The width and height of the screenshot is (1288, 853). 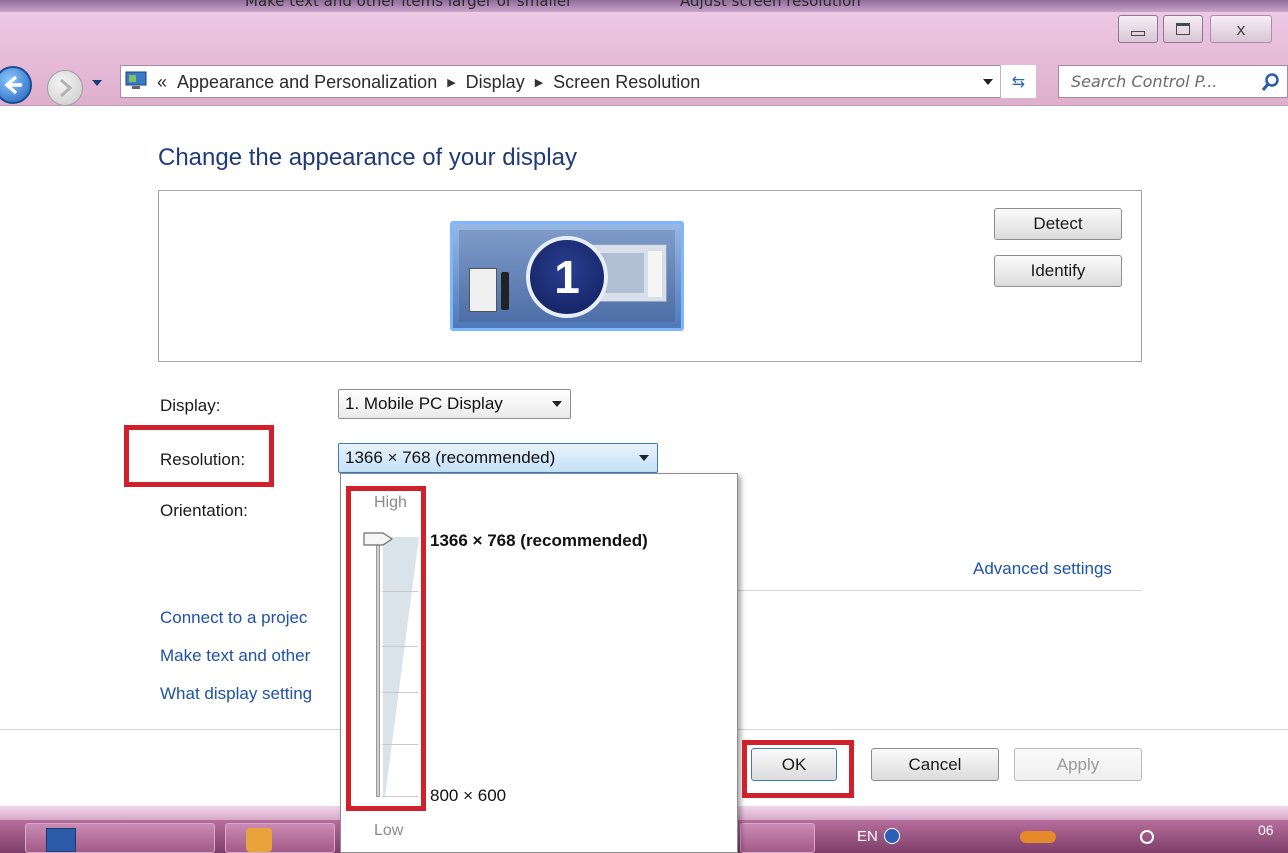 I want to click on back-button, so click(x=16, y=85).